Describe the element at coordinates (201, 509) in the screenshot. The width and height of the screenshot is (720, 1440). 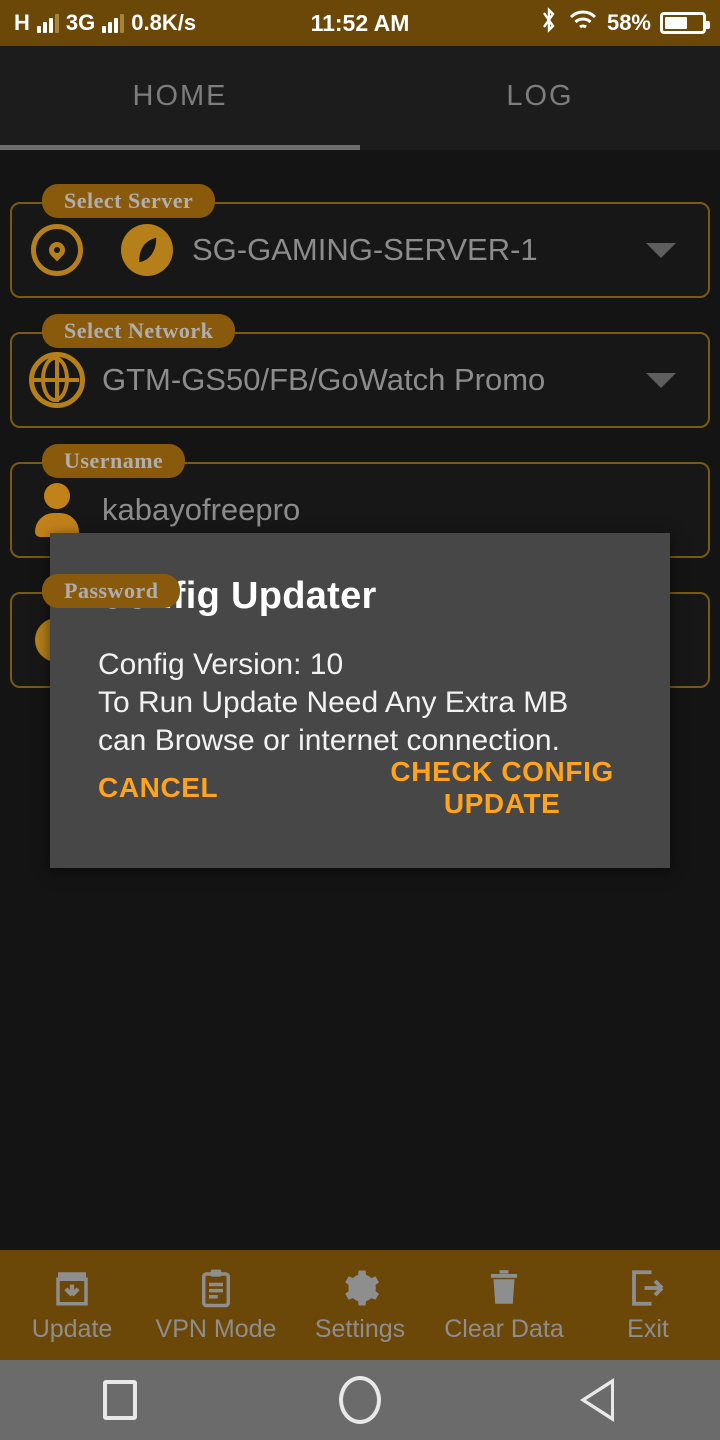
I see `field-value-username: kabayofreepro` at that location.